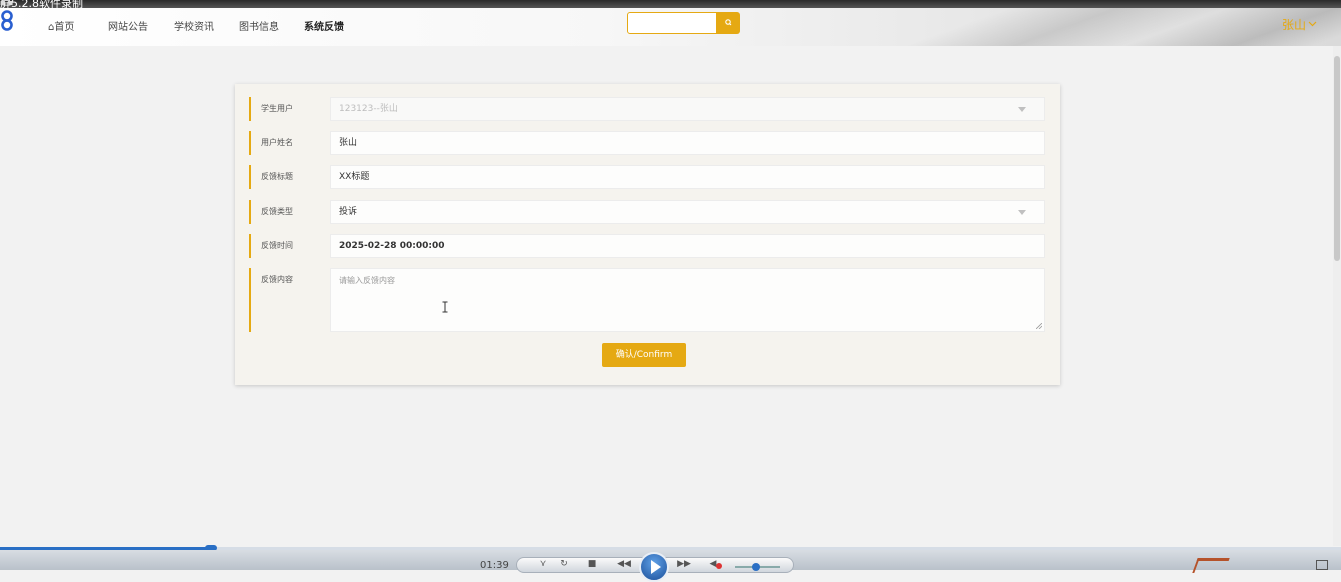 Image resolution: width=1341 pixels, height=582 pixels. What do you see at coordinates (64, 27) in the screenshot?
I see `nav-home-label: 首页` at bounding box center [64, 27].